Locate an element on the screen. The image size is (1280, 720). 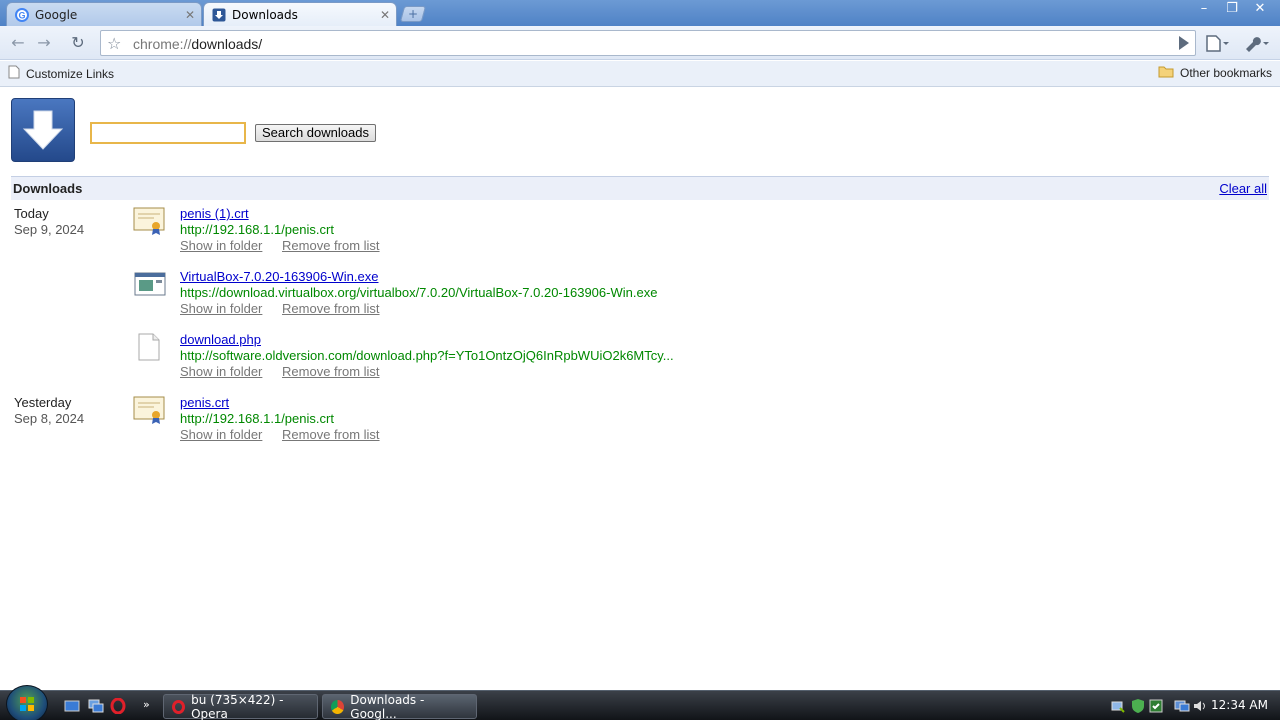
address-url: chrome://downloads/ is located at coordinates (197, 44).